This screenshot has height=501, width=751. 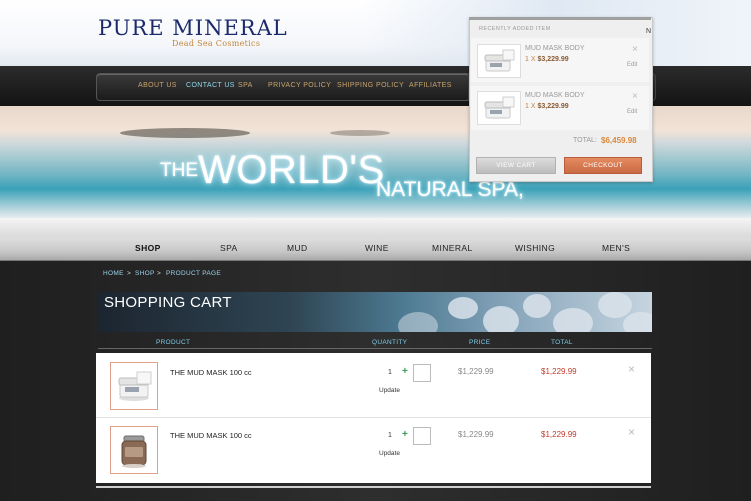 I want to click on header-divider, so click(x=375, y=348).